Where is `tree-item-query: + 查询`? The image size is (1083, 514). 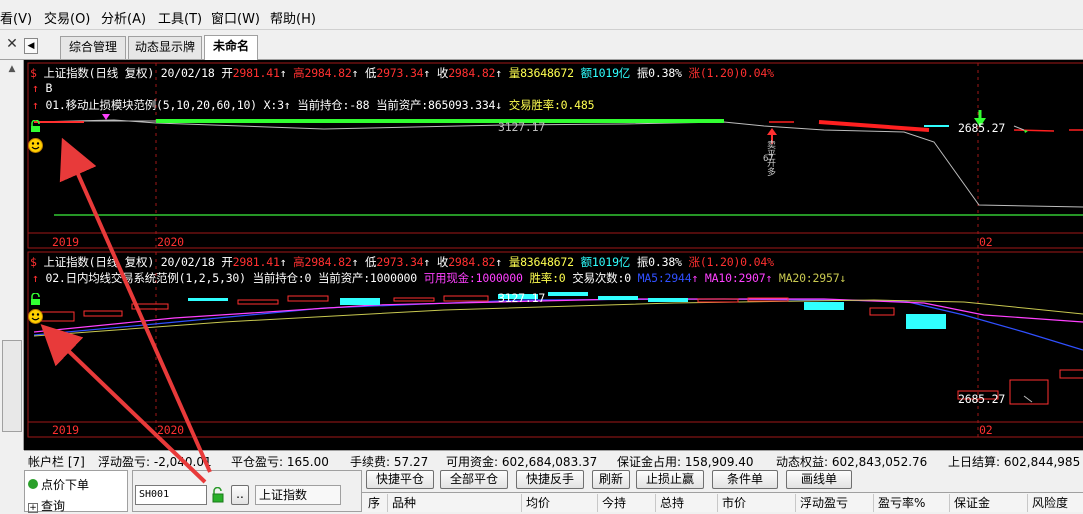 tree-item-query: + 查询 is located at coordinates (46, 505).